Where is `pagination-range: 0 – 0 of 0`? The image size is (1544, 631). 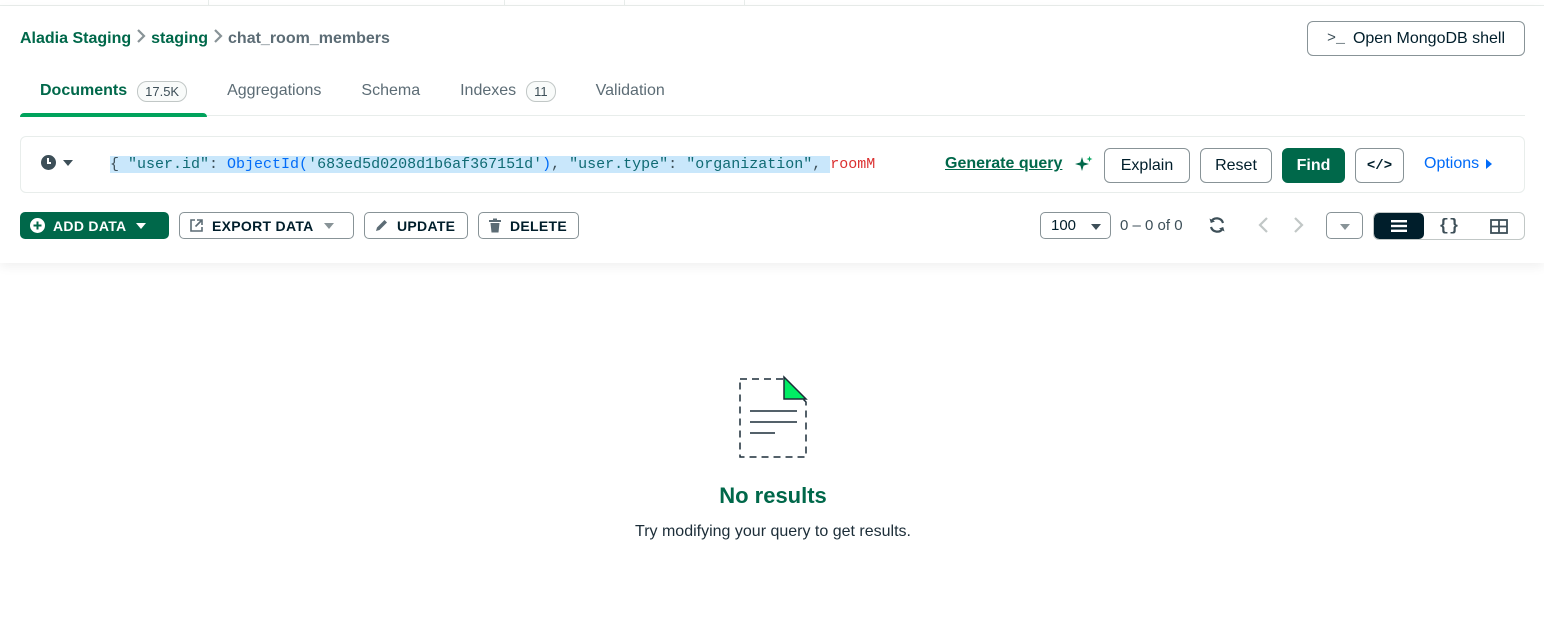 pagination-range: 0 – 0 of 0 is located at coordinates (1151, 225).